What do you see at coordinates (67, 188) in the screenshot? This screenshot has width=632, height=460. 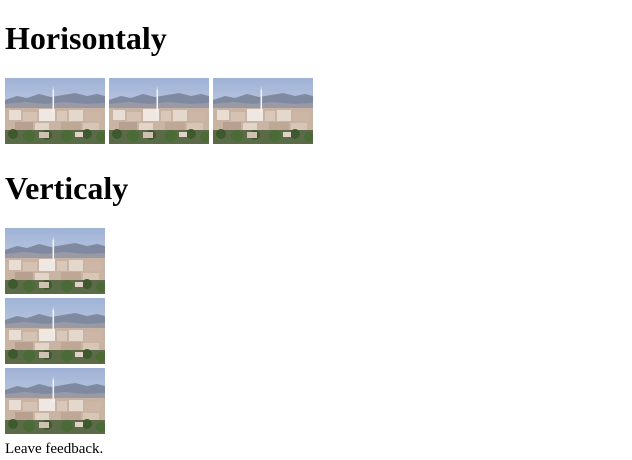 I see `vertical-section-title: Verticaly` at bounding box center [67, 188].